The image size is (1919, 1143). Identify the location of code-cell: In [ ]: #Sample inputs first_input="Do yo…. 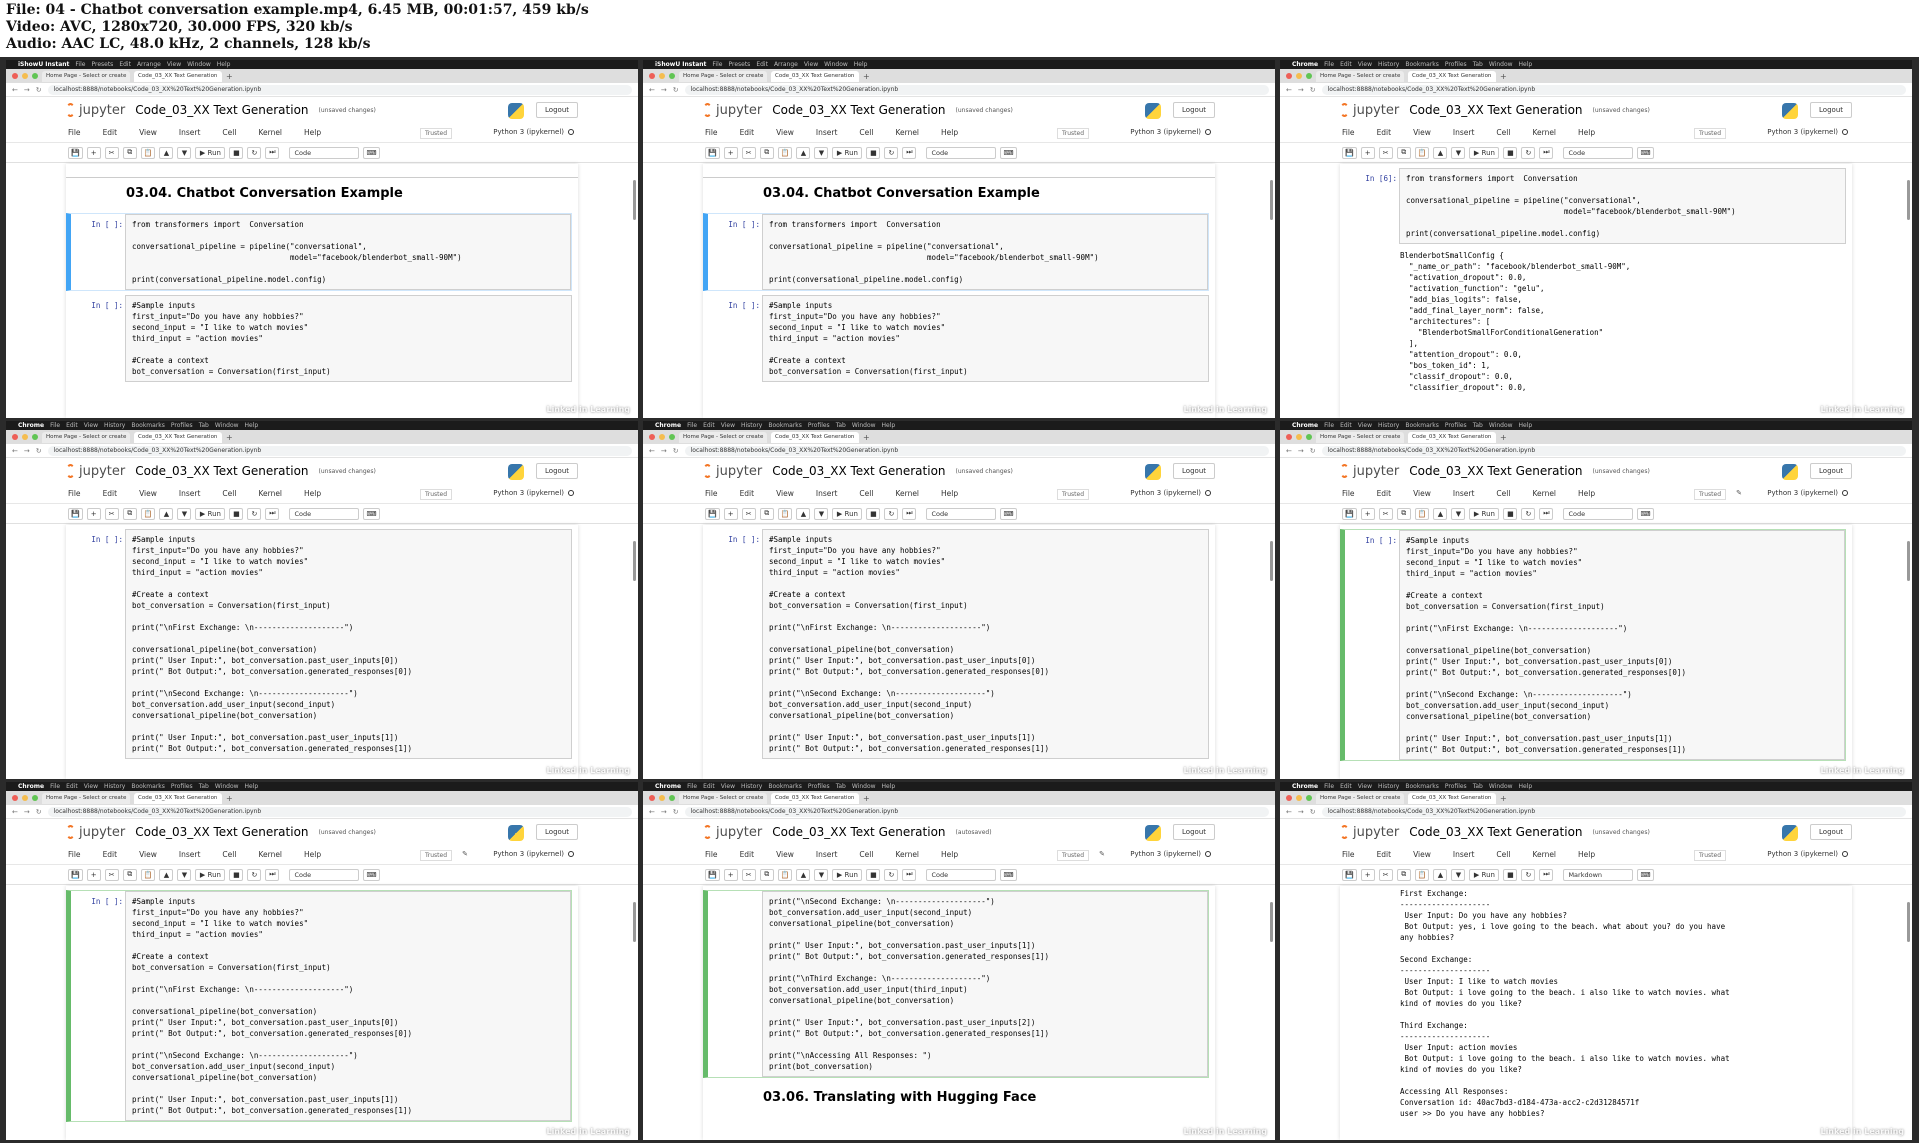
(956, 338).